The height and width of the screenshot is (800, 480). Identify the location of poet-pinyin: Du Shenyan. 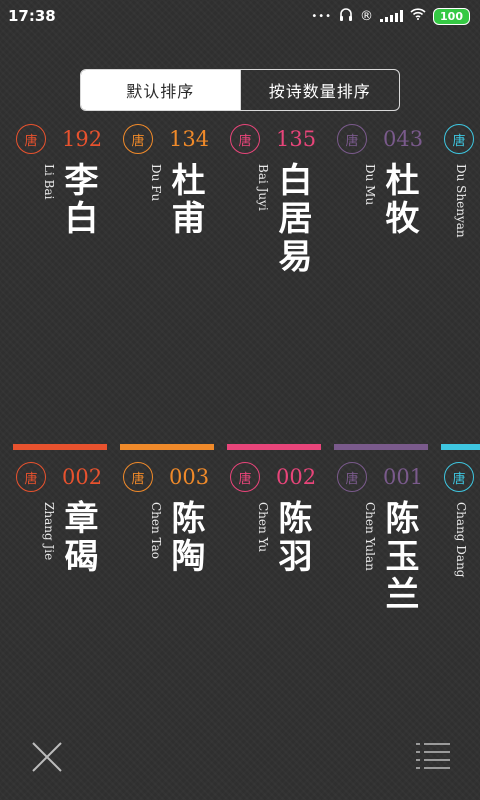
(461, 201).